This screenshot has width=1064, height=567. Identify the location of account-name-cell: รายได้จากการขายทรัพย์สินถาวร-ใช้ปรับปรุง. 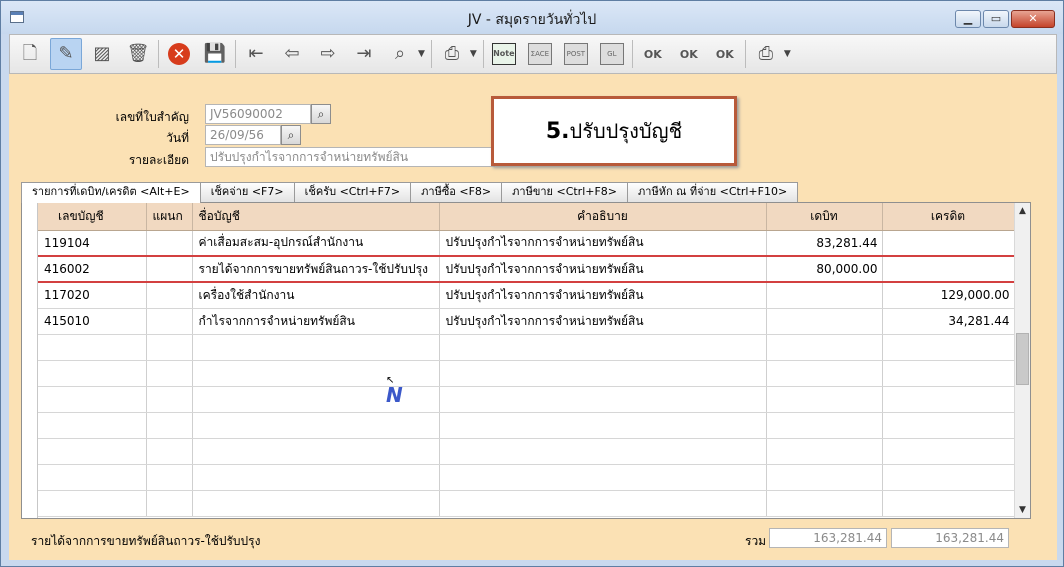
(316, 269).